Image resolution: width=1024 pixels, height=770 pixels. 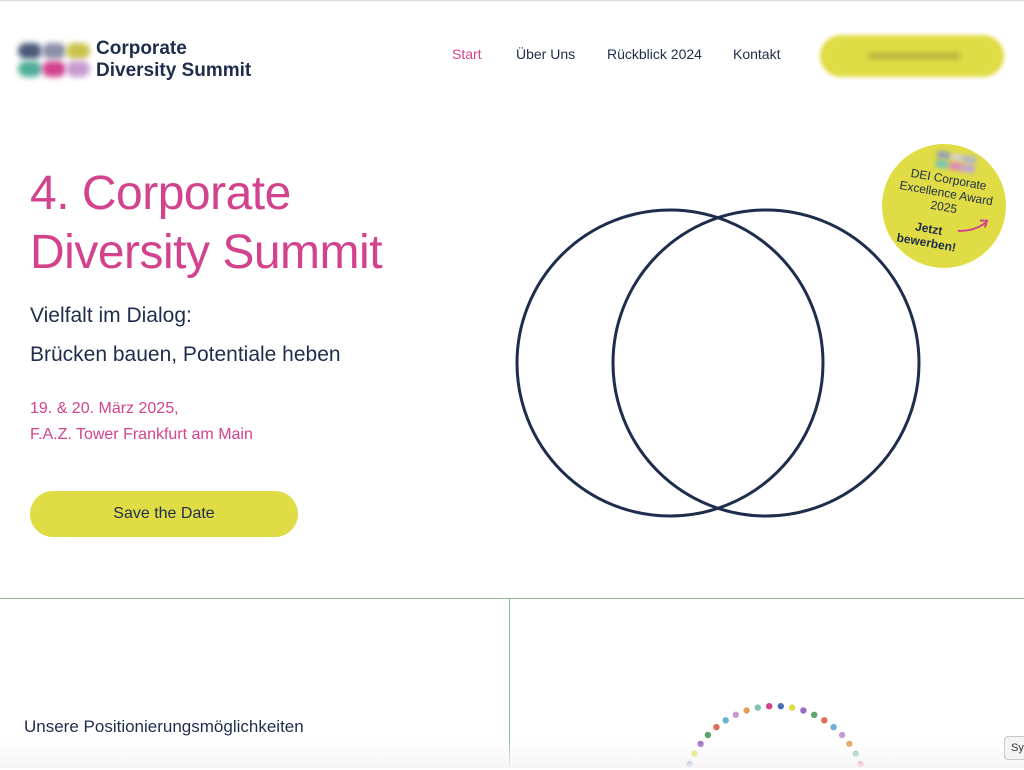 I want to click on brand-logo: Corporate Diversity Summit, so click(x=141, y=60).